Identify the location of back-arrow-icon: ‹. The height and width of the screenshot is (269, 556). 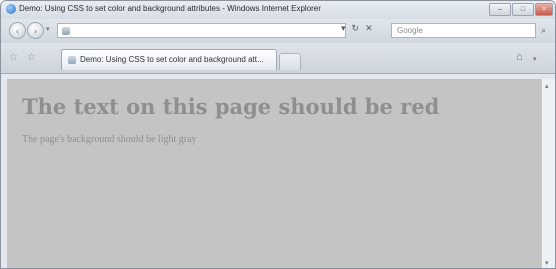
(17, 30).